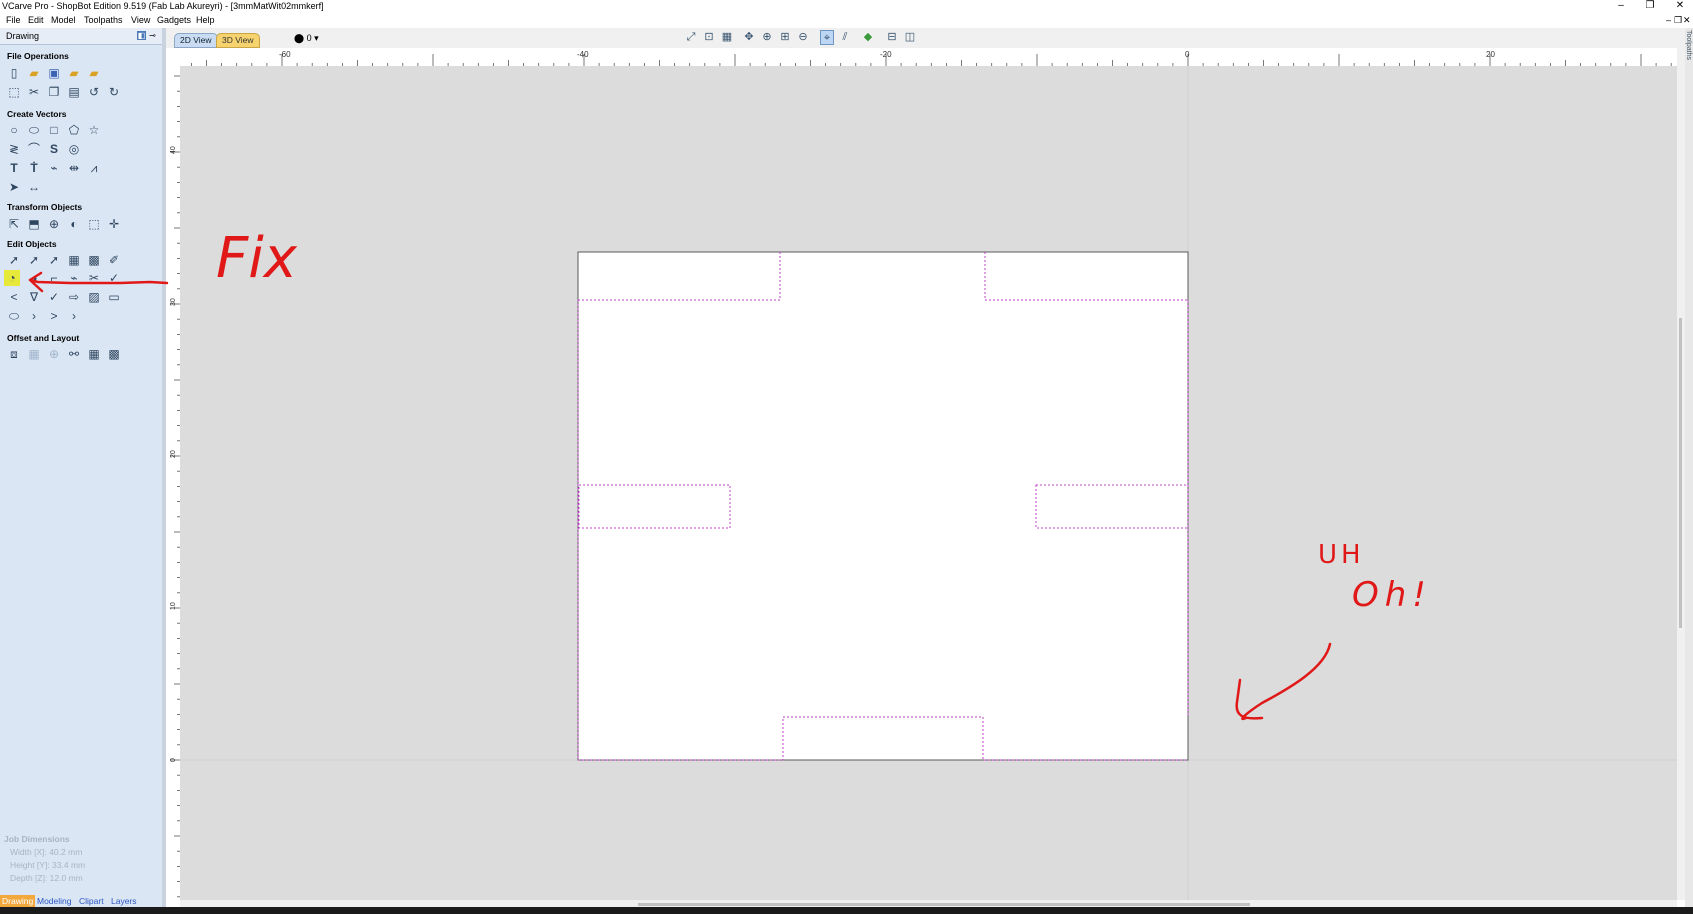  Describe the element at coordinates (114, 354) in the screenshot. I see `nesting-icon: ▩` at that location.